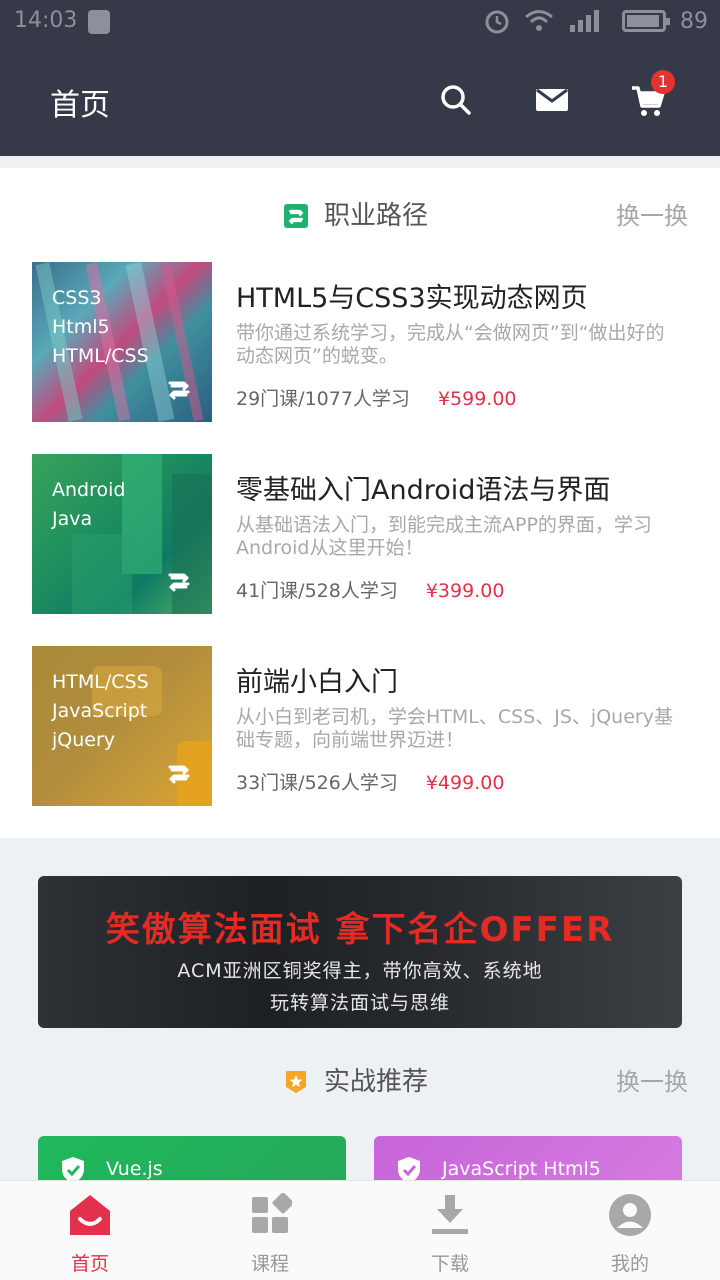  What do you see at coordinates (444, 536) in the screenshot?
I see `course-description: 从基础语法入门，到能完成主流APP的界面，学习Android从这里开始！` at bounding box center [444, 536].